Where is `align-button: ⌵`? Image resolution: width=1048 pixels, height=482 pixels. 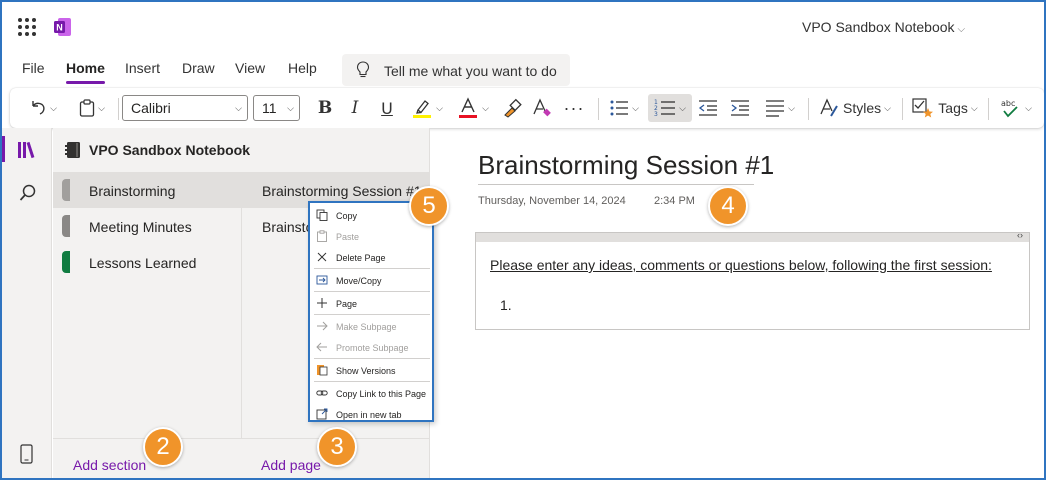
align-button: ⌵ is located at coordinates (780, 108).